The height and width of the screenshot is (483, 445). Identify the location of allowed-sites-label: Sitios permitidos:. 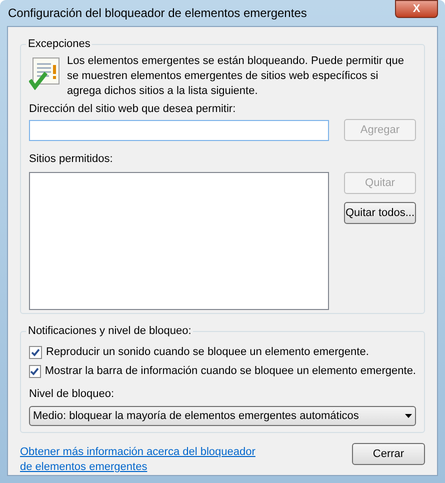
(71, 159).